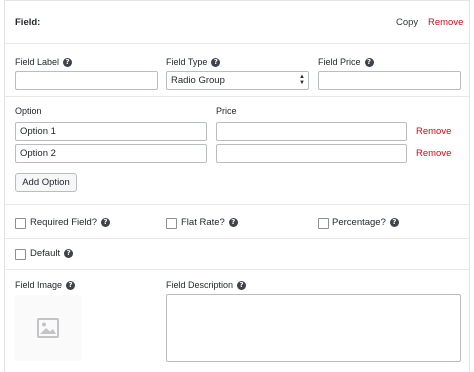 The height and width of the screenshot is (372, 474). I want to click on required-field-heading: Required Field? ?, so click(70, 222).